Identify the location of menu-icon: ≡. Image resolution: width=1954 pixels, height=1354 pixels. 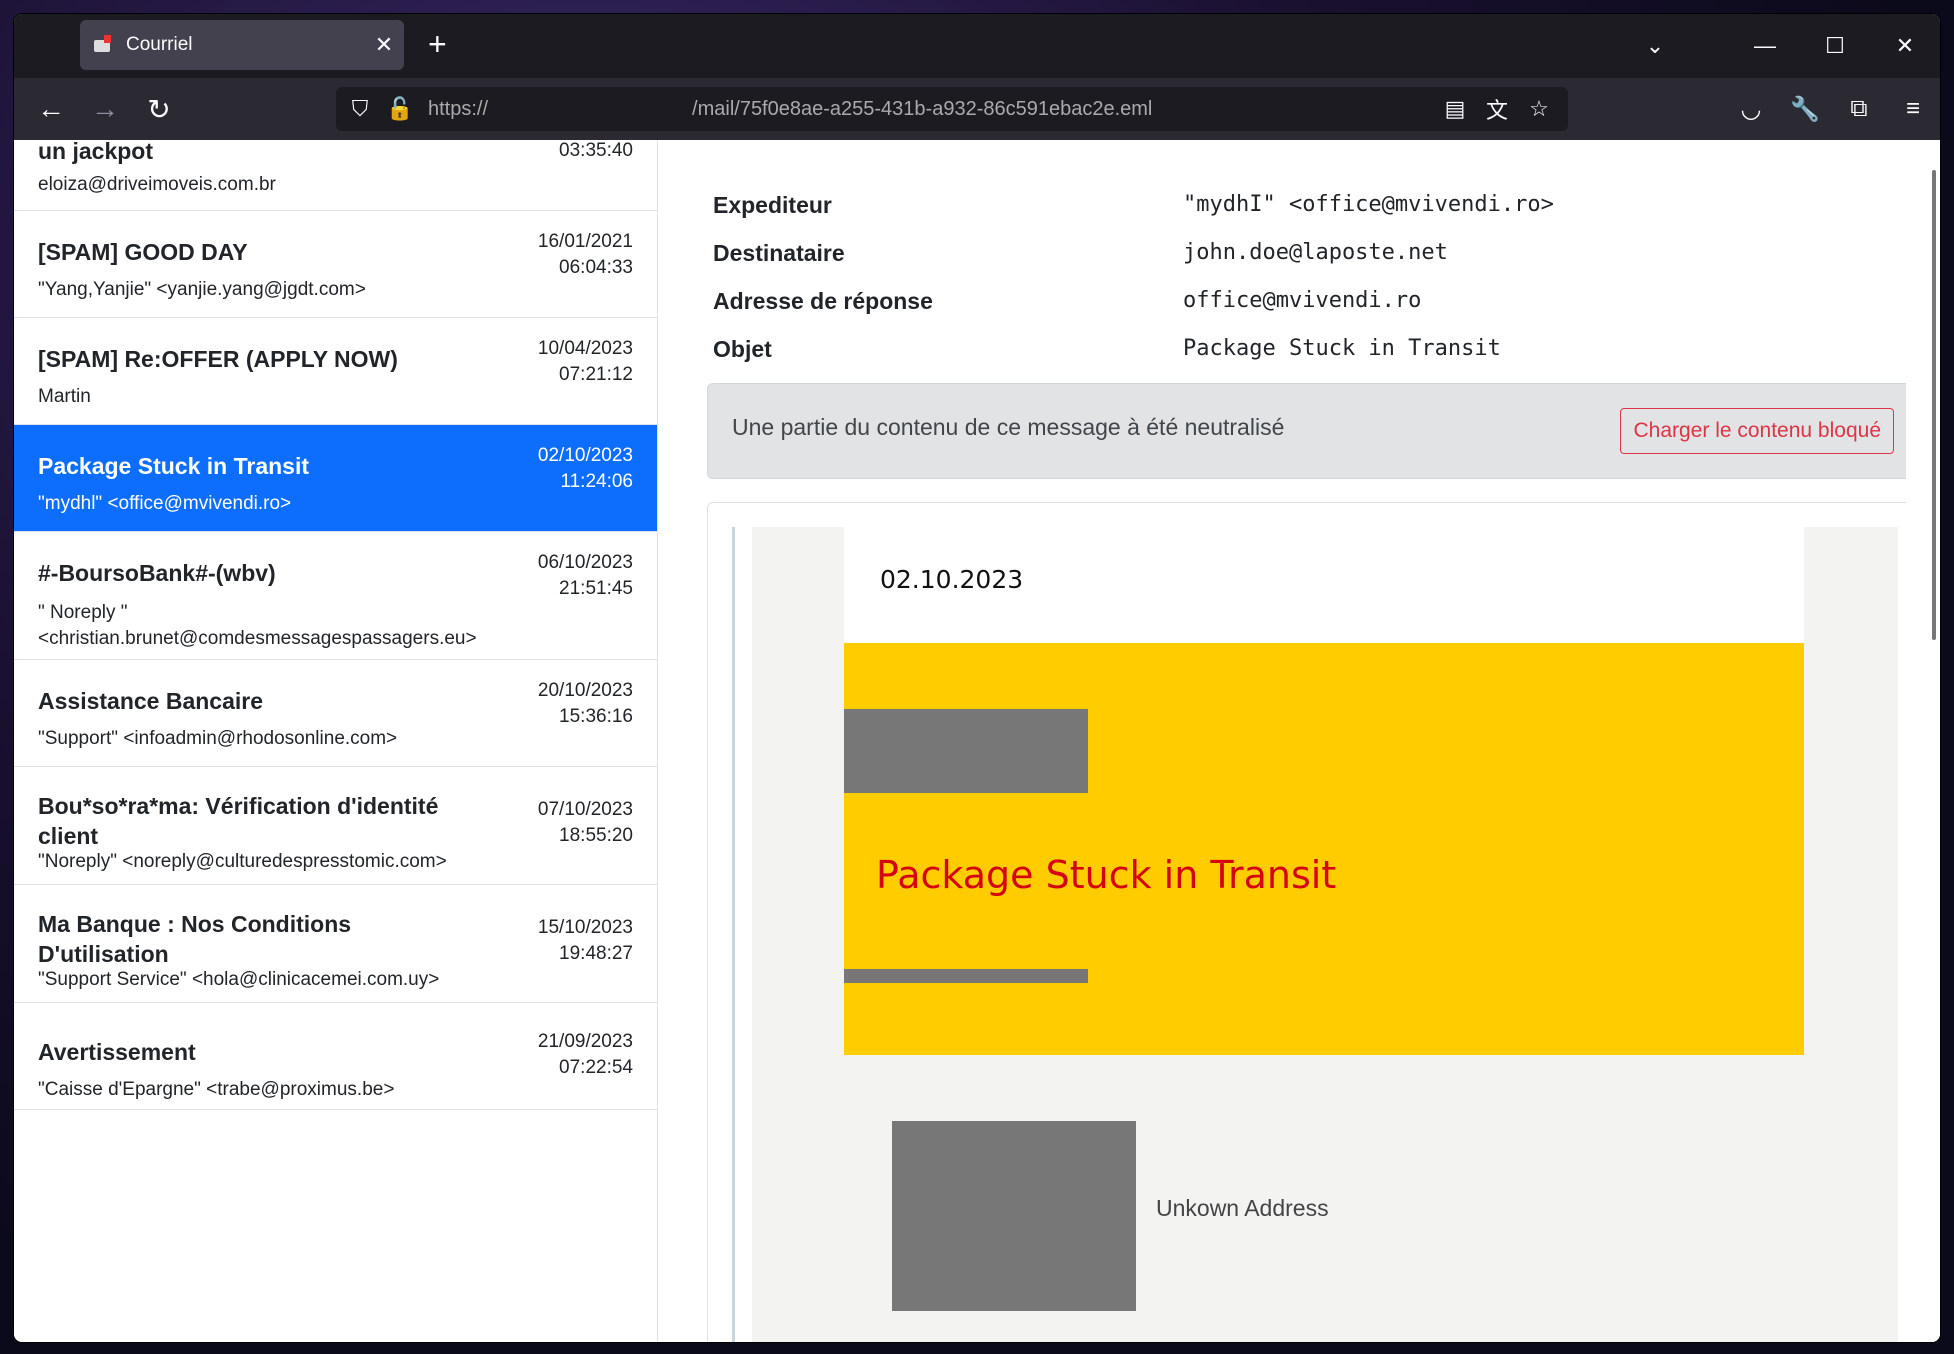
(1913, 109).